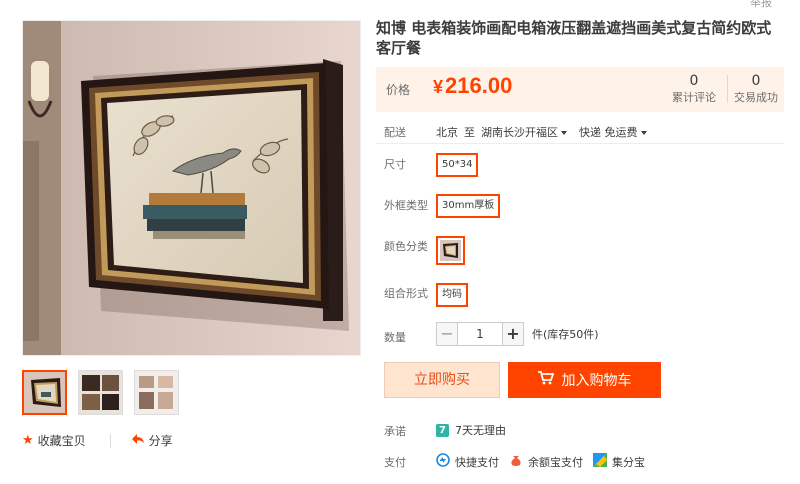 The height and width of the screenshot is (484, 800). Describe the element at coordinates (516, 461) in the screenshot. I see `yuebao-icon` at that location.